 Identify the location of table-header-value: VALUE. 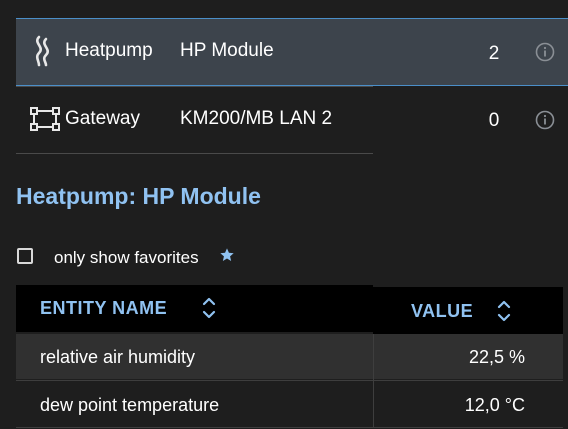
(468, 310).